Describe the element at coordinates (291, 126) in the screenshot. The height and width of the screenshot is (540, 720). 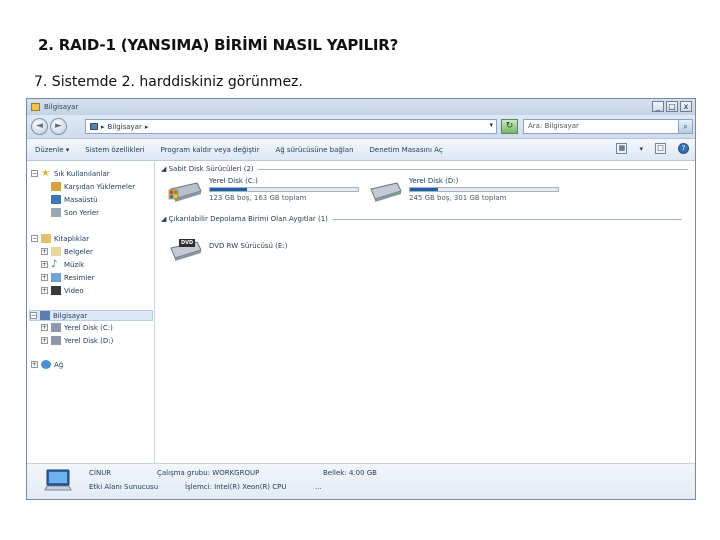
I see `address-bar: ▸ Bilgisayar ▸ ▾` at that location.